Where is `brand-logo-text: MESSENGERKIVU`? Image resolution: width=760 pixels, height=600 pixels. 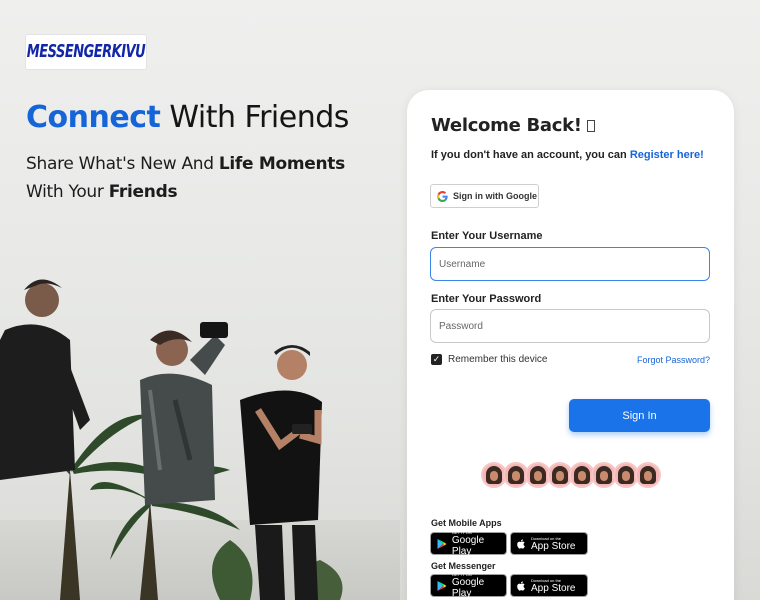
brand-logo-text: MESSENGERKIVU is located at coordinates (86, 52).